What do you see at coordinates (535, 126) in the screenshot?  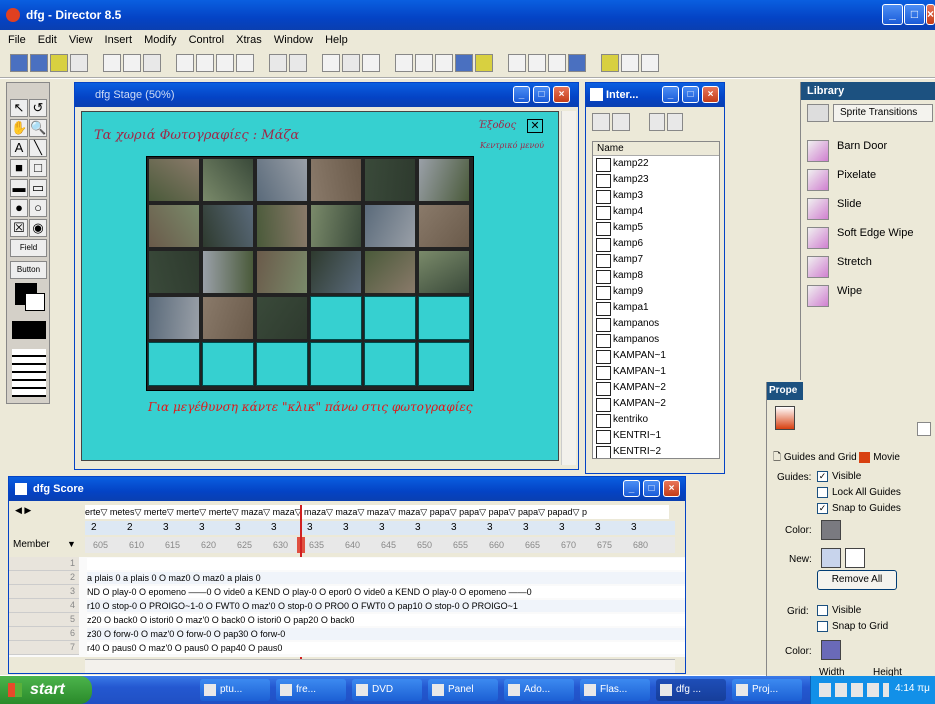 I see `exit-close-icon: ✕` at bounding box center [535, 126].